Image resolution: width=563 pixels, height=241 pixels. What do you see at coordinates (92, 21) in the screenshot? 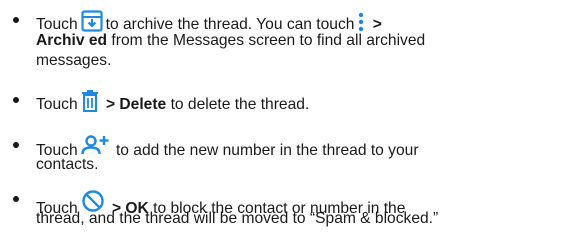
I see `archive-icon` at bounding box center [92, 21].